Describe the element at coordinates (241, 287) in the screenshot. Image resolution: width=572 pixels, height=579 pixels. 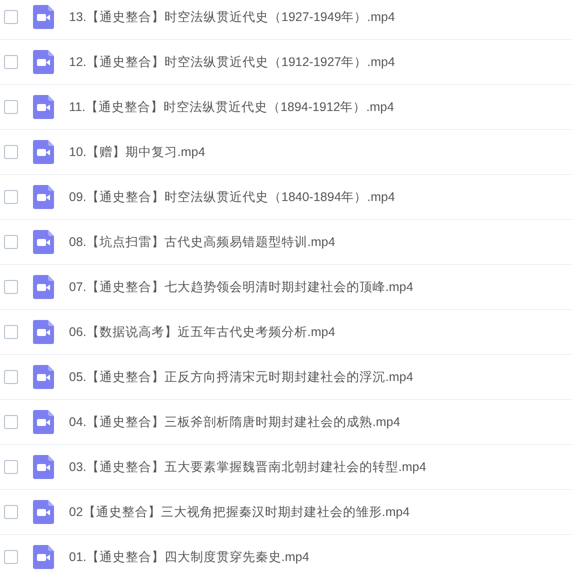
I see `file-name: 07.【通史整合】七大趋势领会明清时期封建社会的顶峰.mp4` at that location.